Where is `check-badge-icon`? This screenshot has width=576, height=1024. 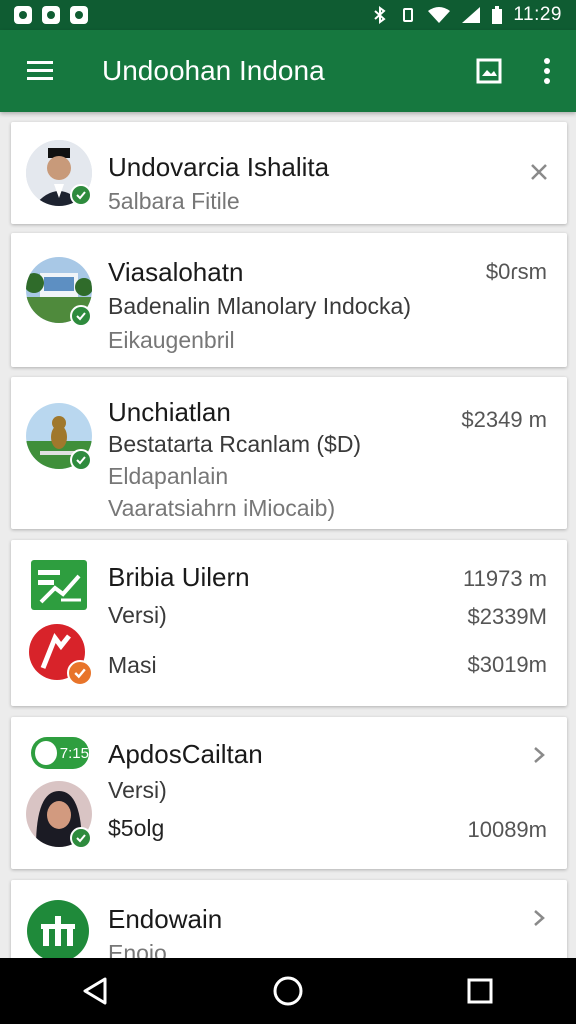 check-badge-icon is located at coordinates (80, 673).